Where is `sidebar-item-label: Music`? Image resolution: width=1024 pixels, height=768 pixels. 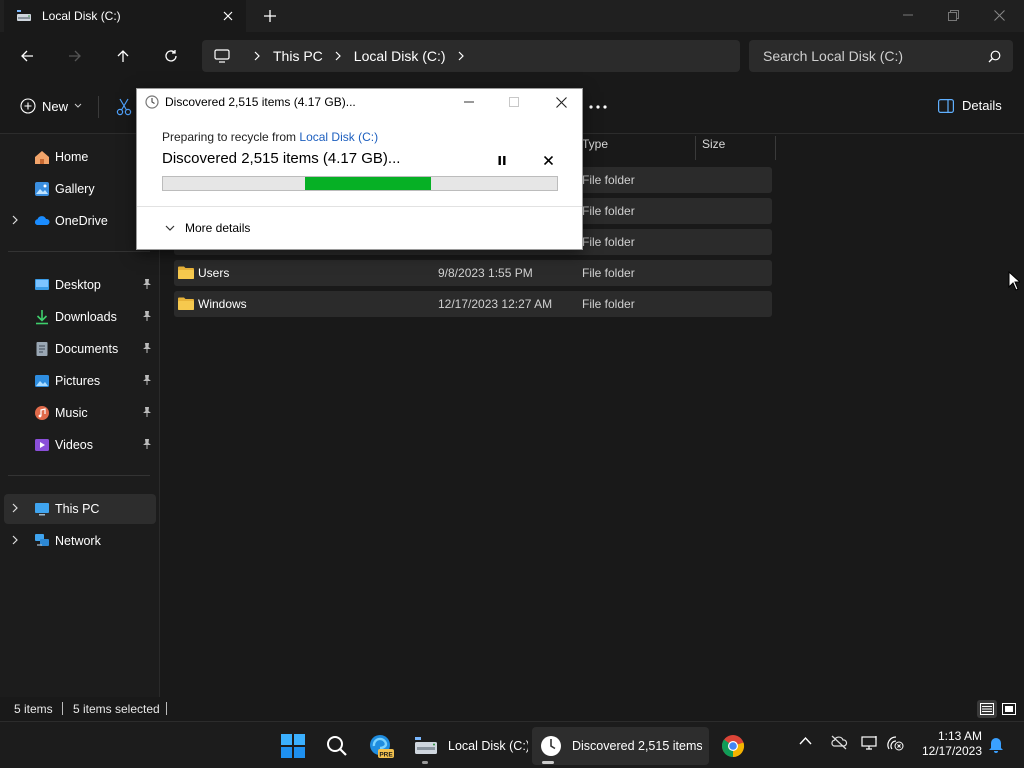
sidebar-item-label: Music is located at coordinates (71, 413).